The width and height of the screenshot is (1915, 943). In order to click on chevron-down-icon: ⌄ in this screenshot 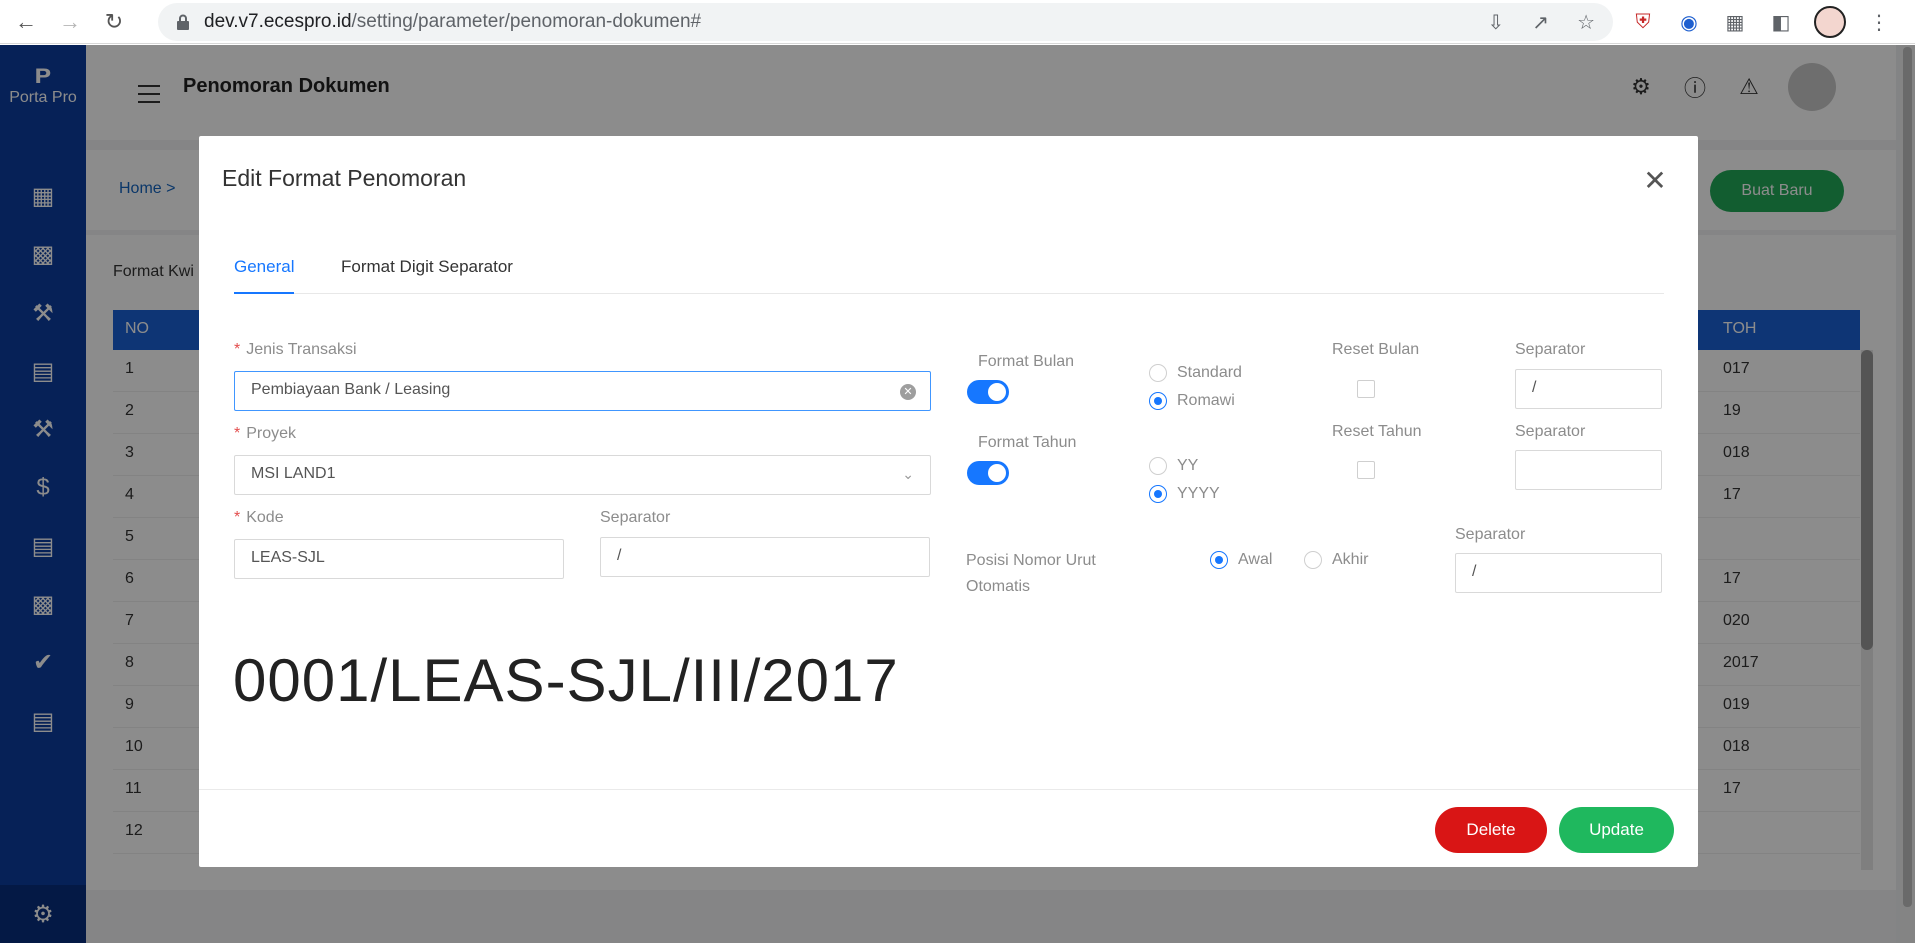, I will do `click(908, 474)`.